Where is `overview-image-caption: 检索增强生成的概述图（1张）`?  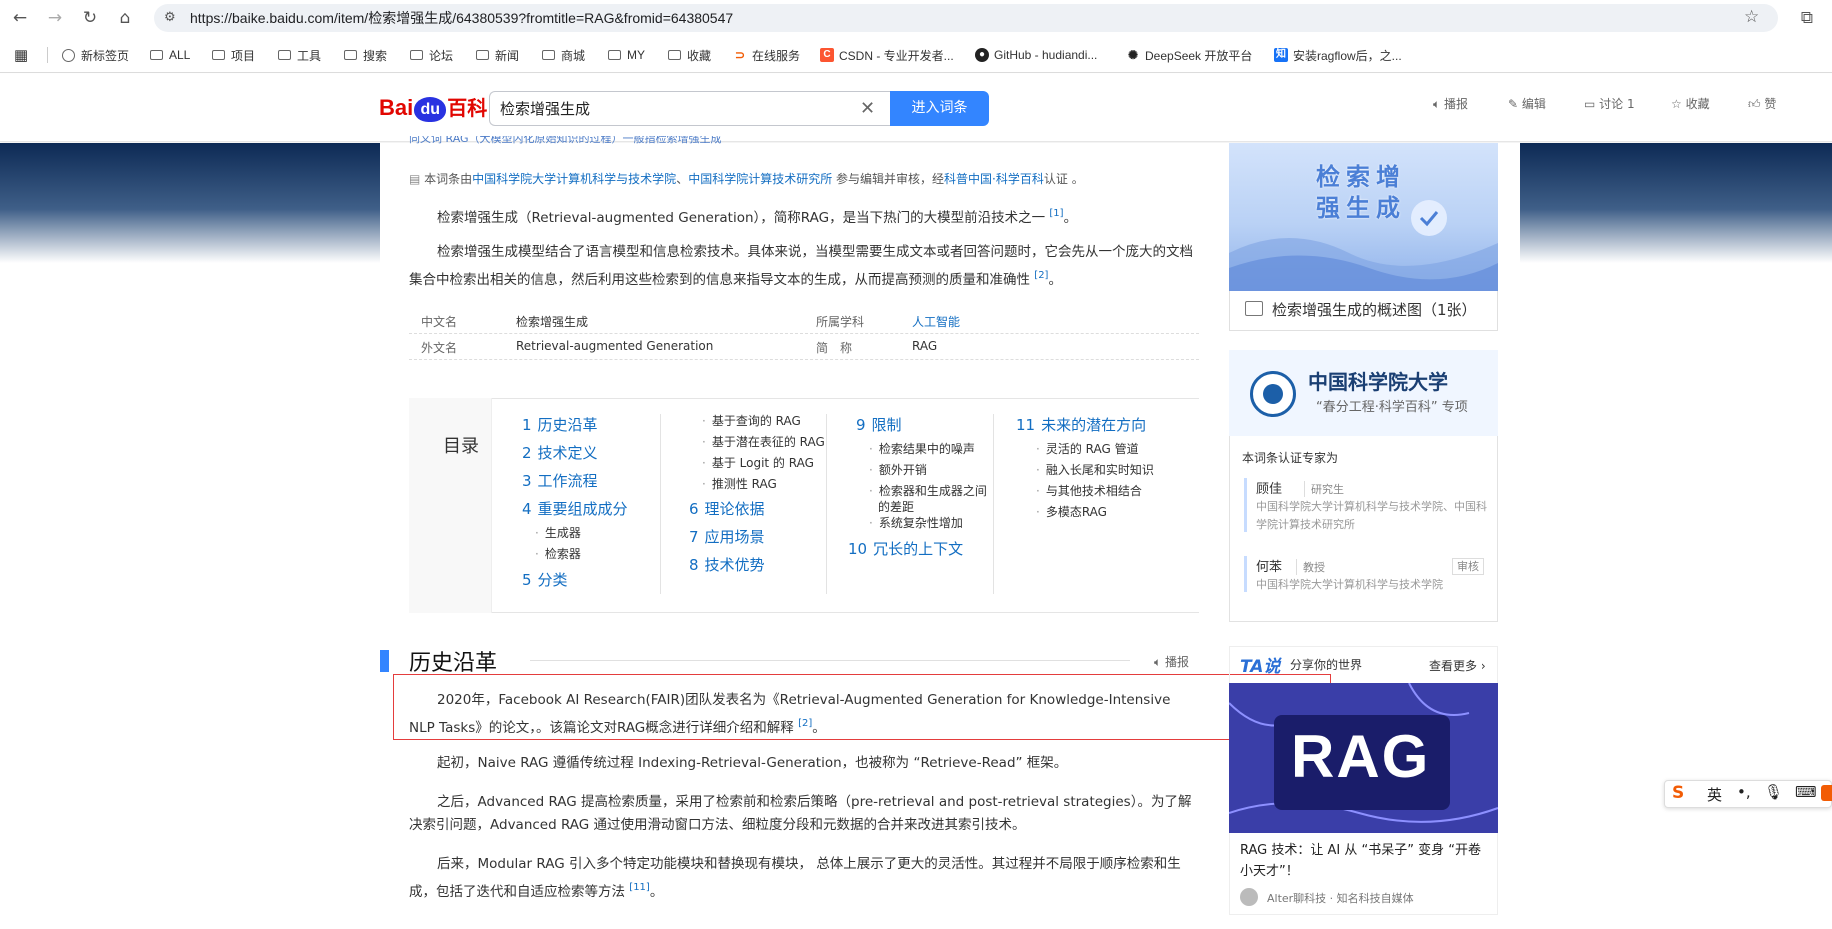 overview-image-caption: 检索增强生成的概述图（1张） is located at coordinates (1363, 311).